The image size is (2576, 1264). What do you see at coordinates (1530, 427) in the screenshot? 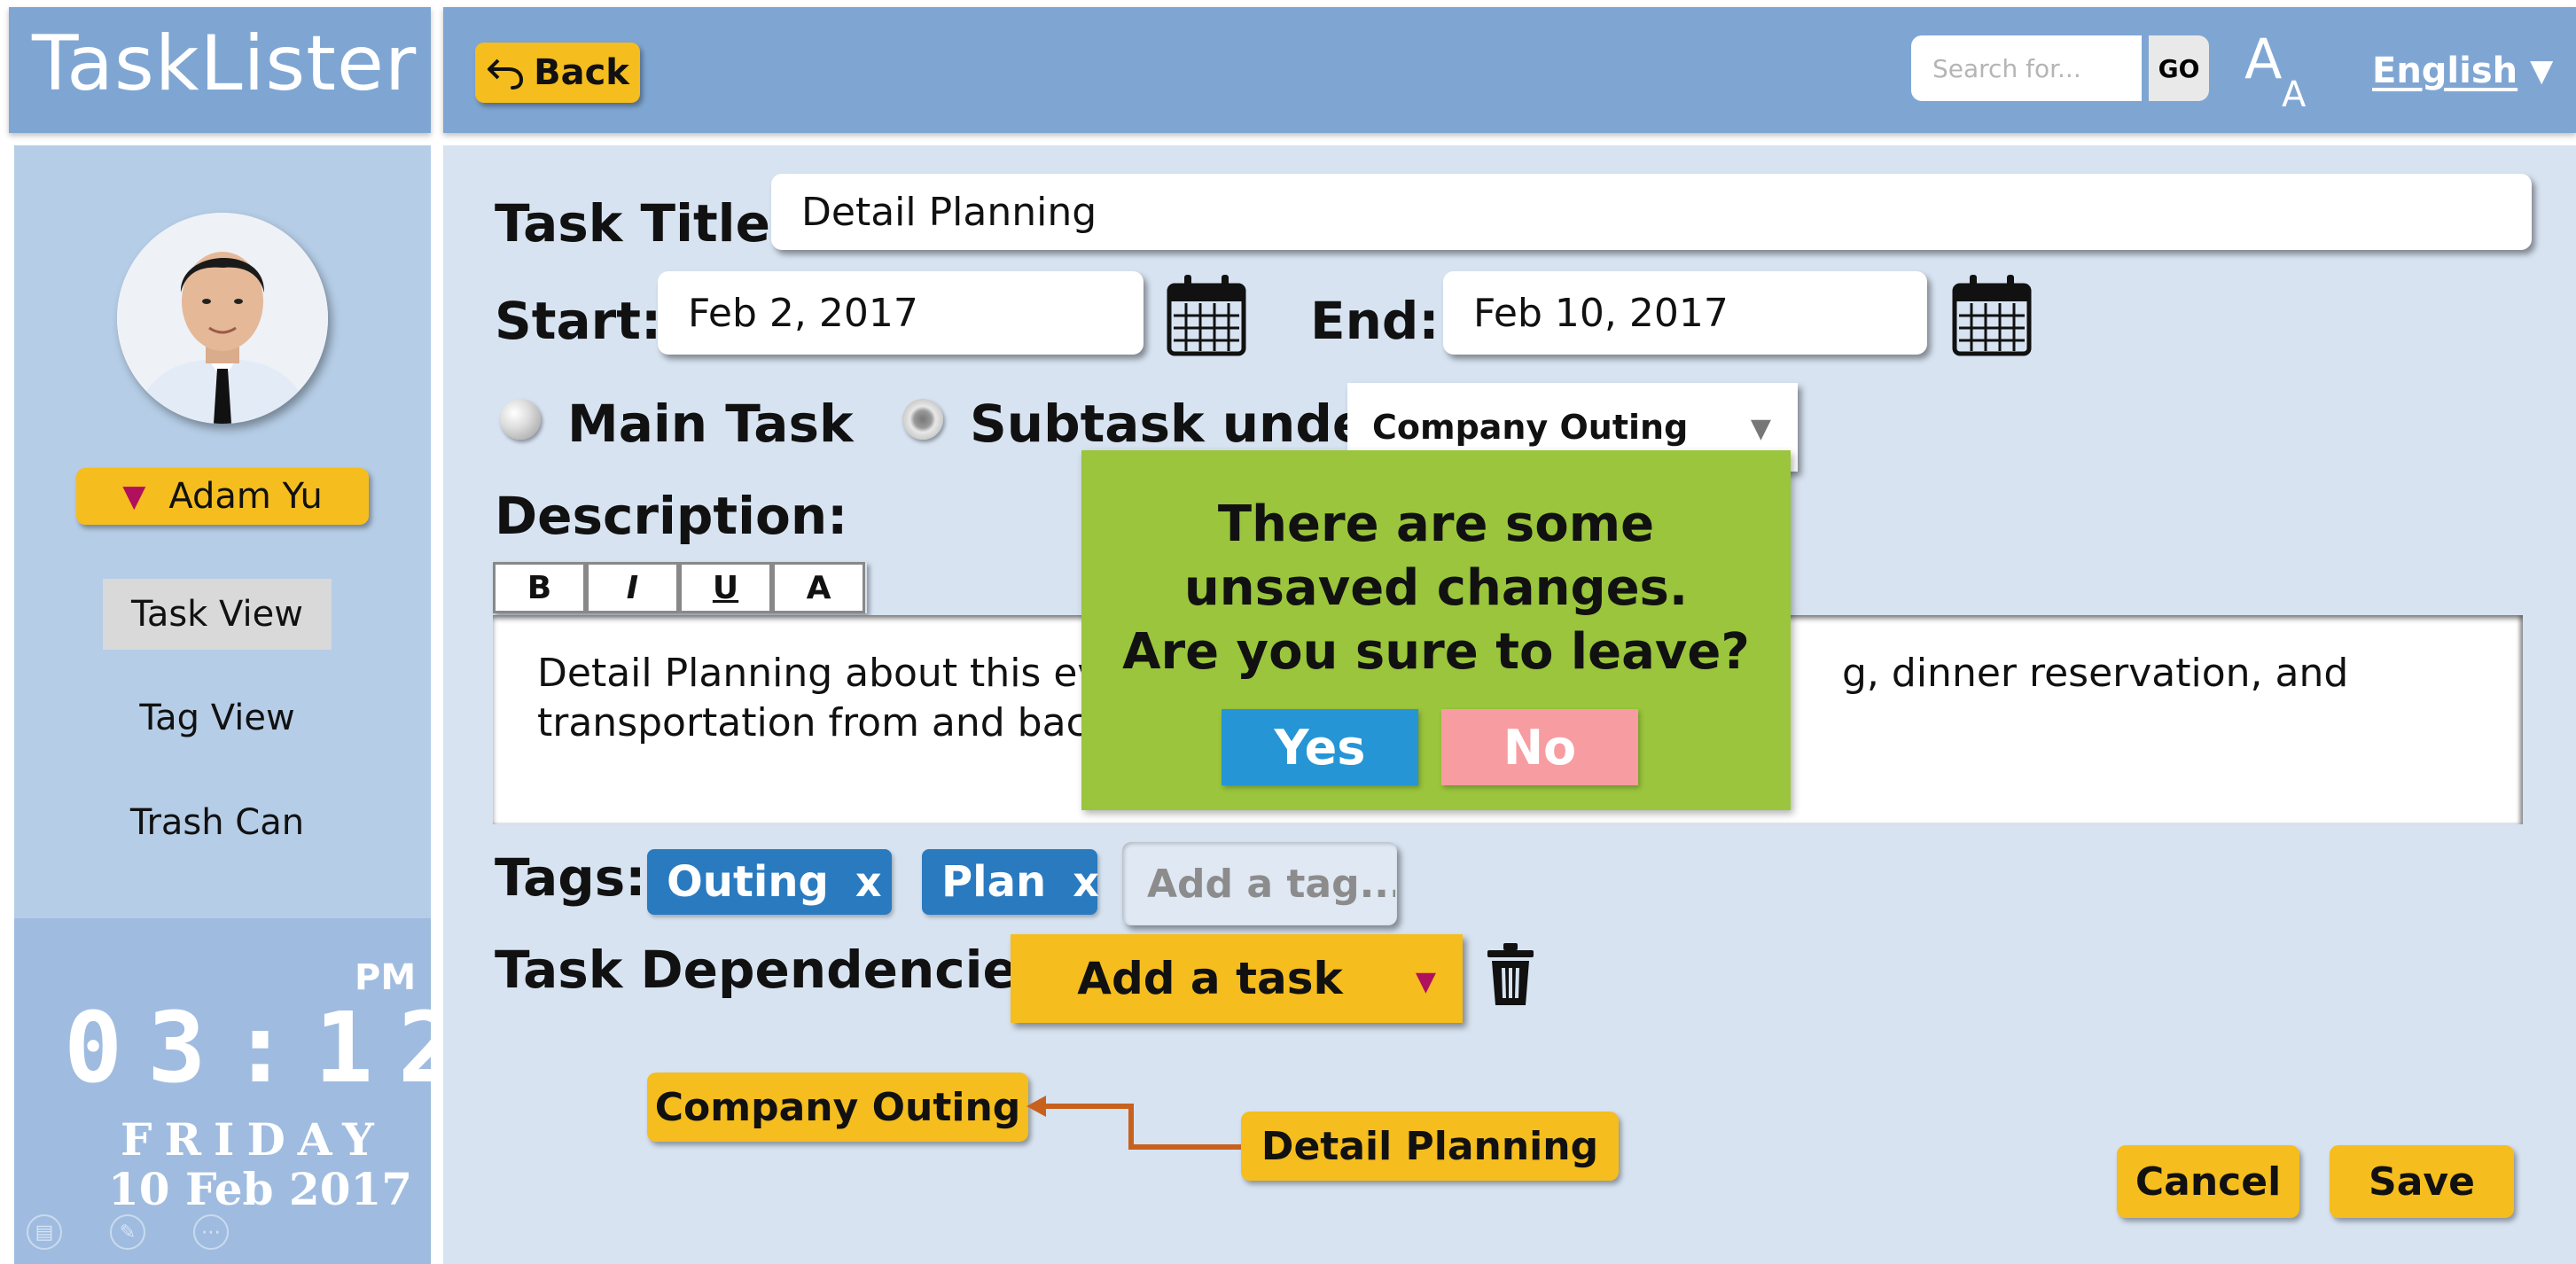
I see `parent-task-value: Company Outing` at bounding box center [1530, 427].